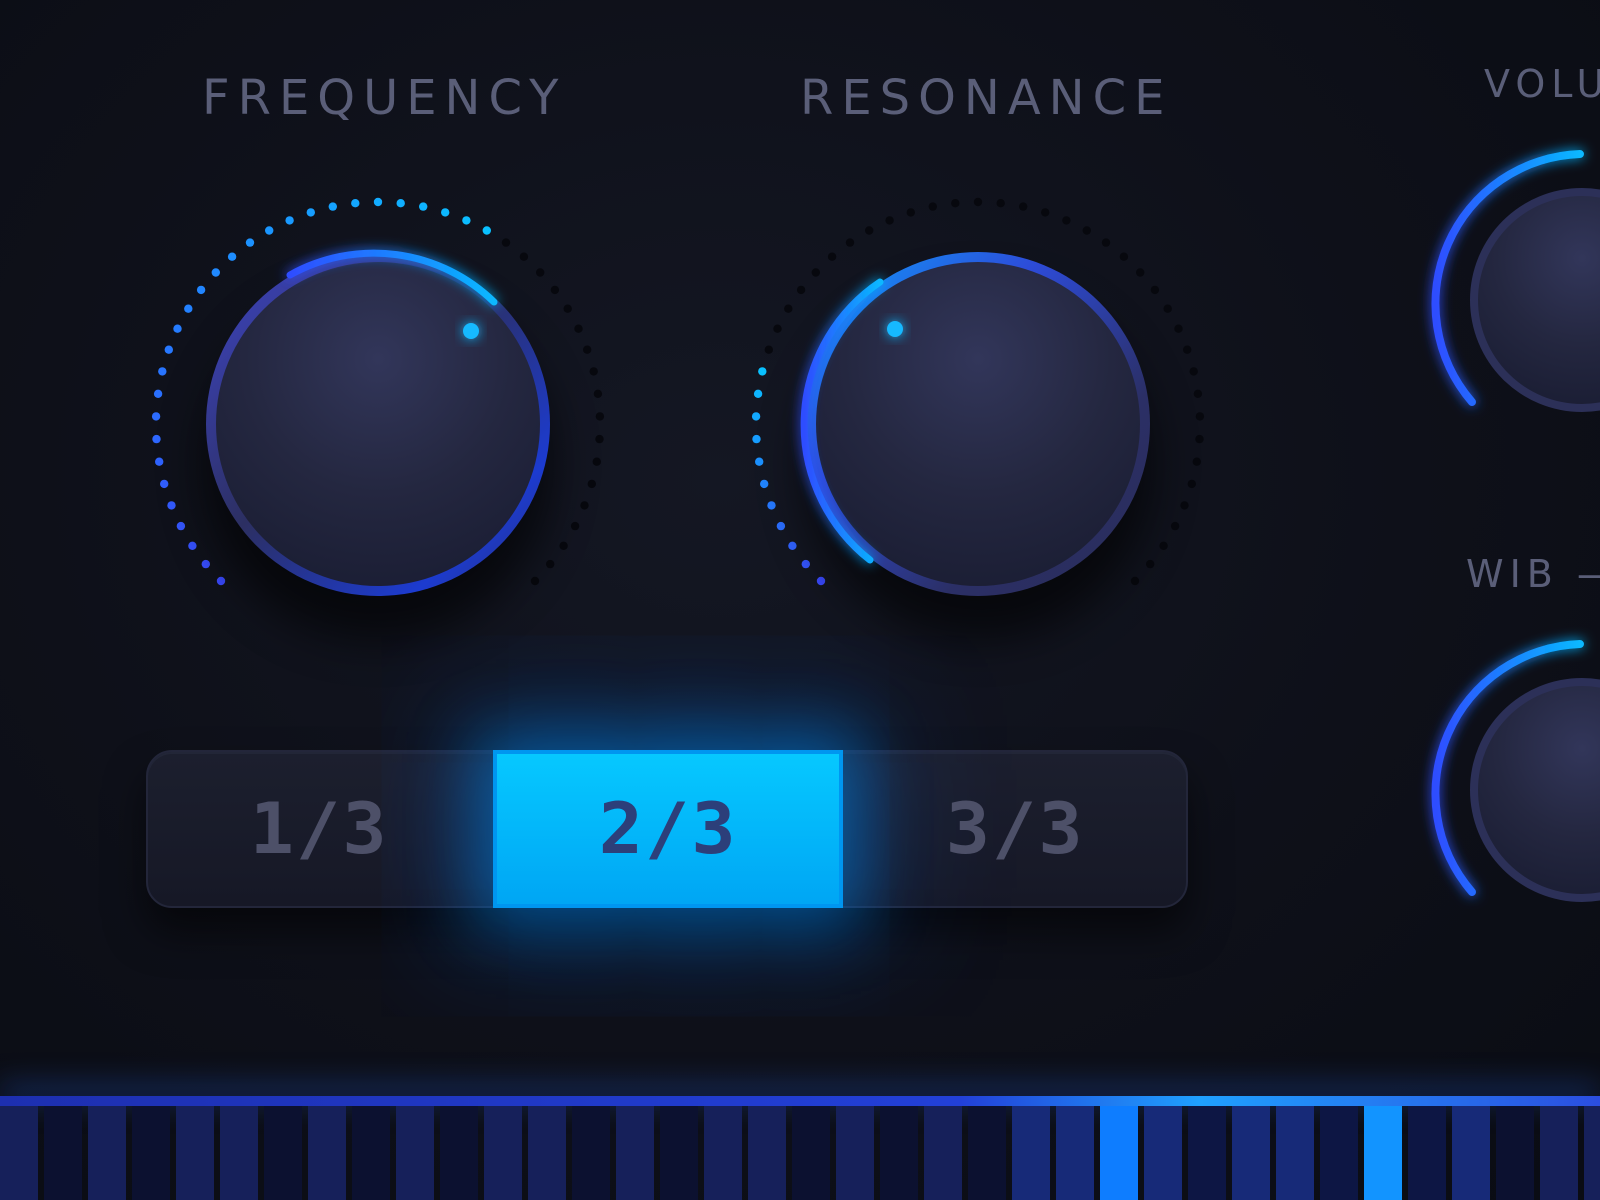 This screenshot has height=1200, width=1600. Describe the element at coordinates (668, 829) in the screenshot. I see `page-option-2: 2/3` at that location.